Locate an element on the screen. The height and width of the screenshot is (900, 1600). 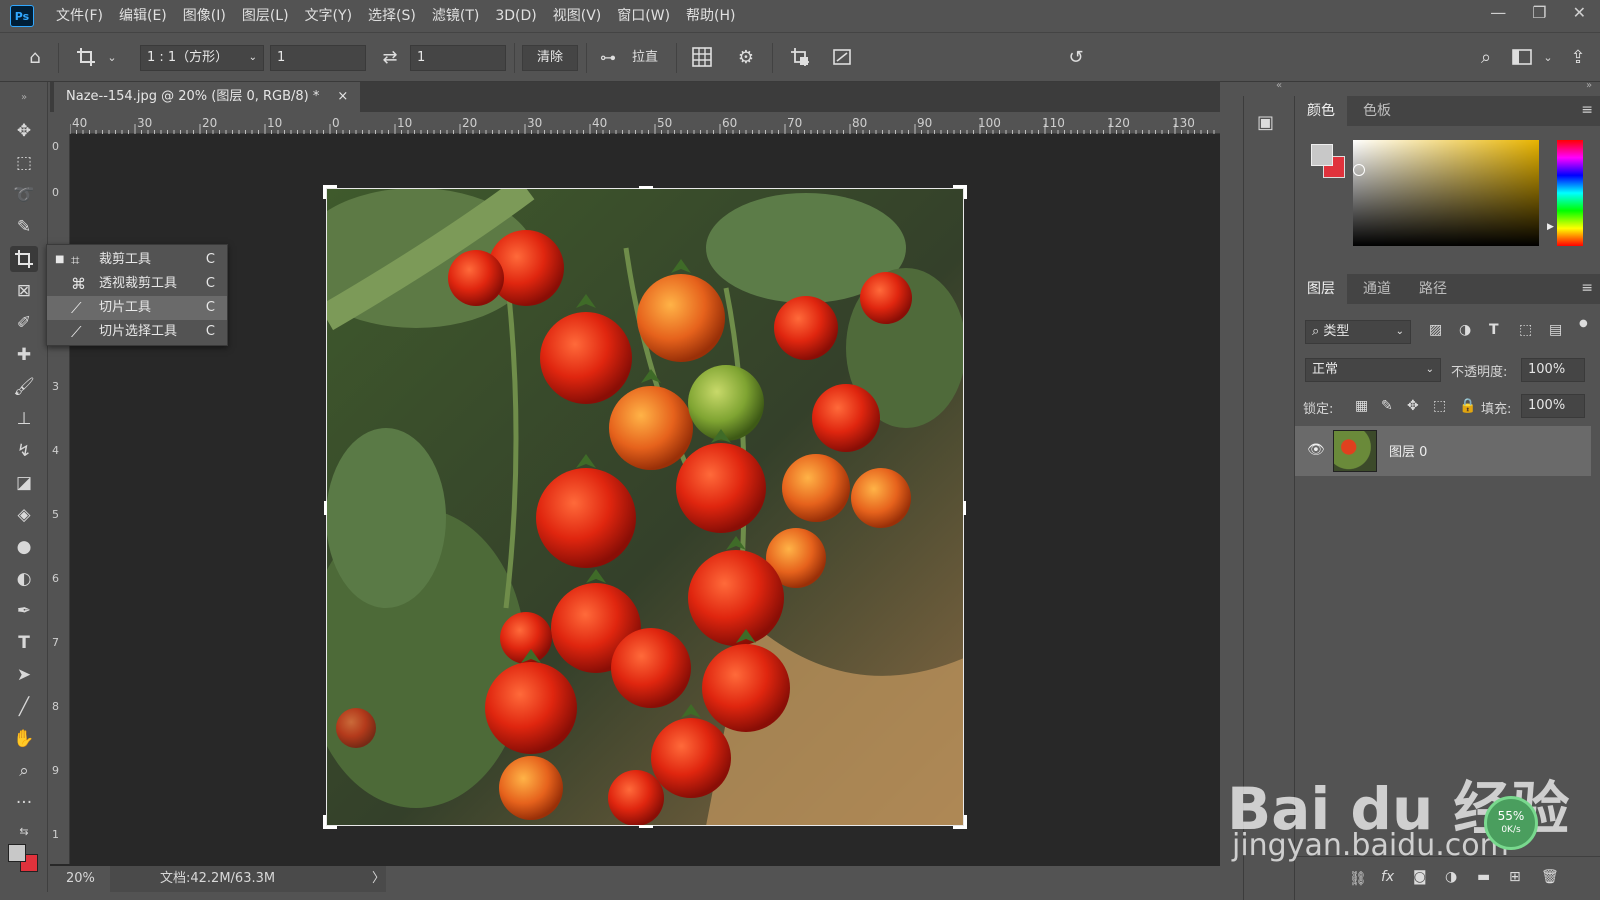
add-mask-icon: ◙ is located at coordinates (1420, 877).